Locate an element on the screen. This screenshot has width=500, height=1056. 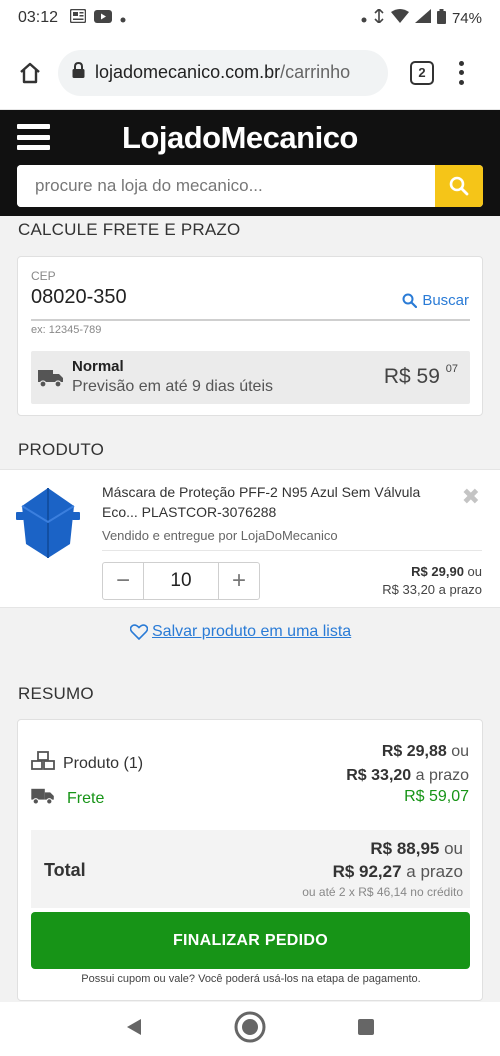
home-icon is located at coordinates (30, 72).